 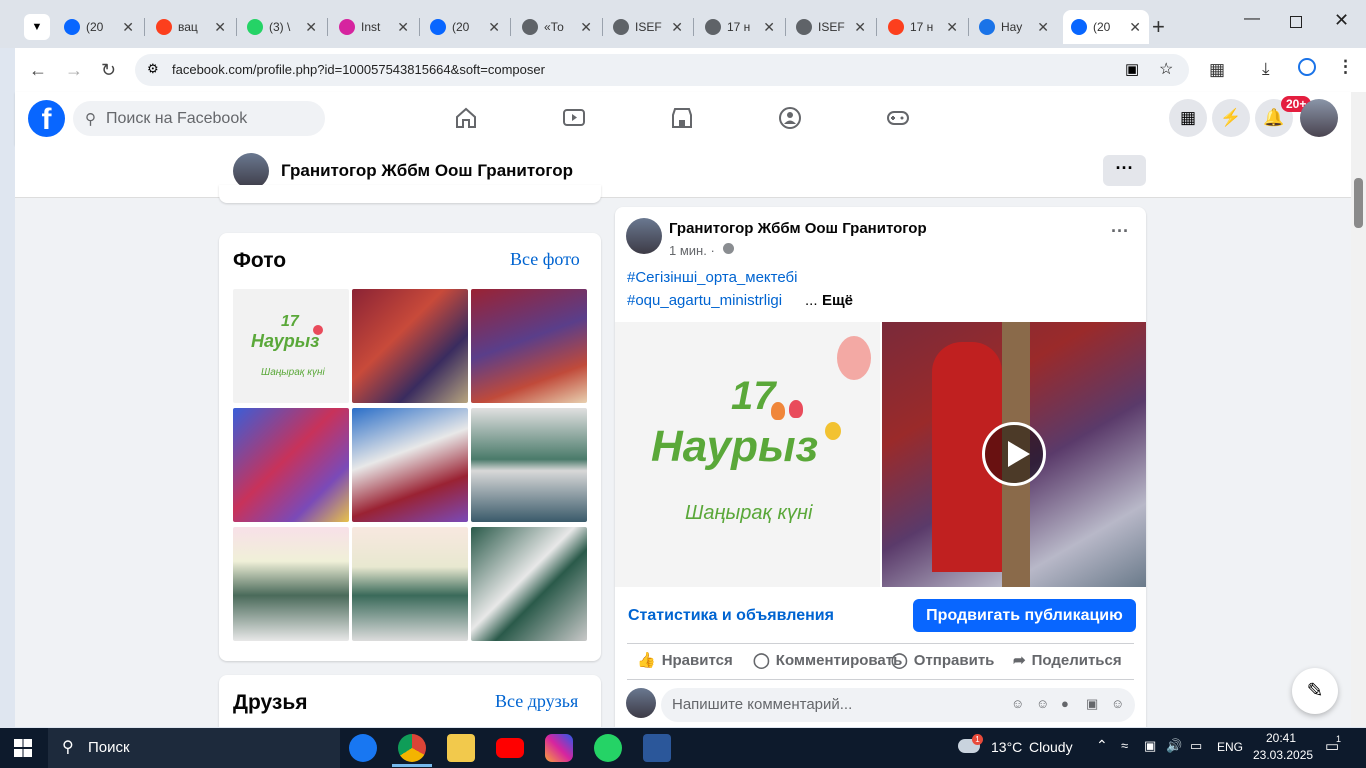 I want to click on browser-tab: «То ✕, so click(x=557, y=27).